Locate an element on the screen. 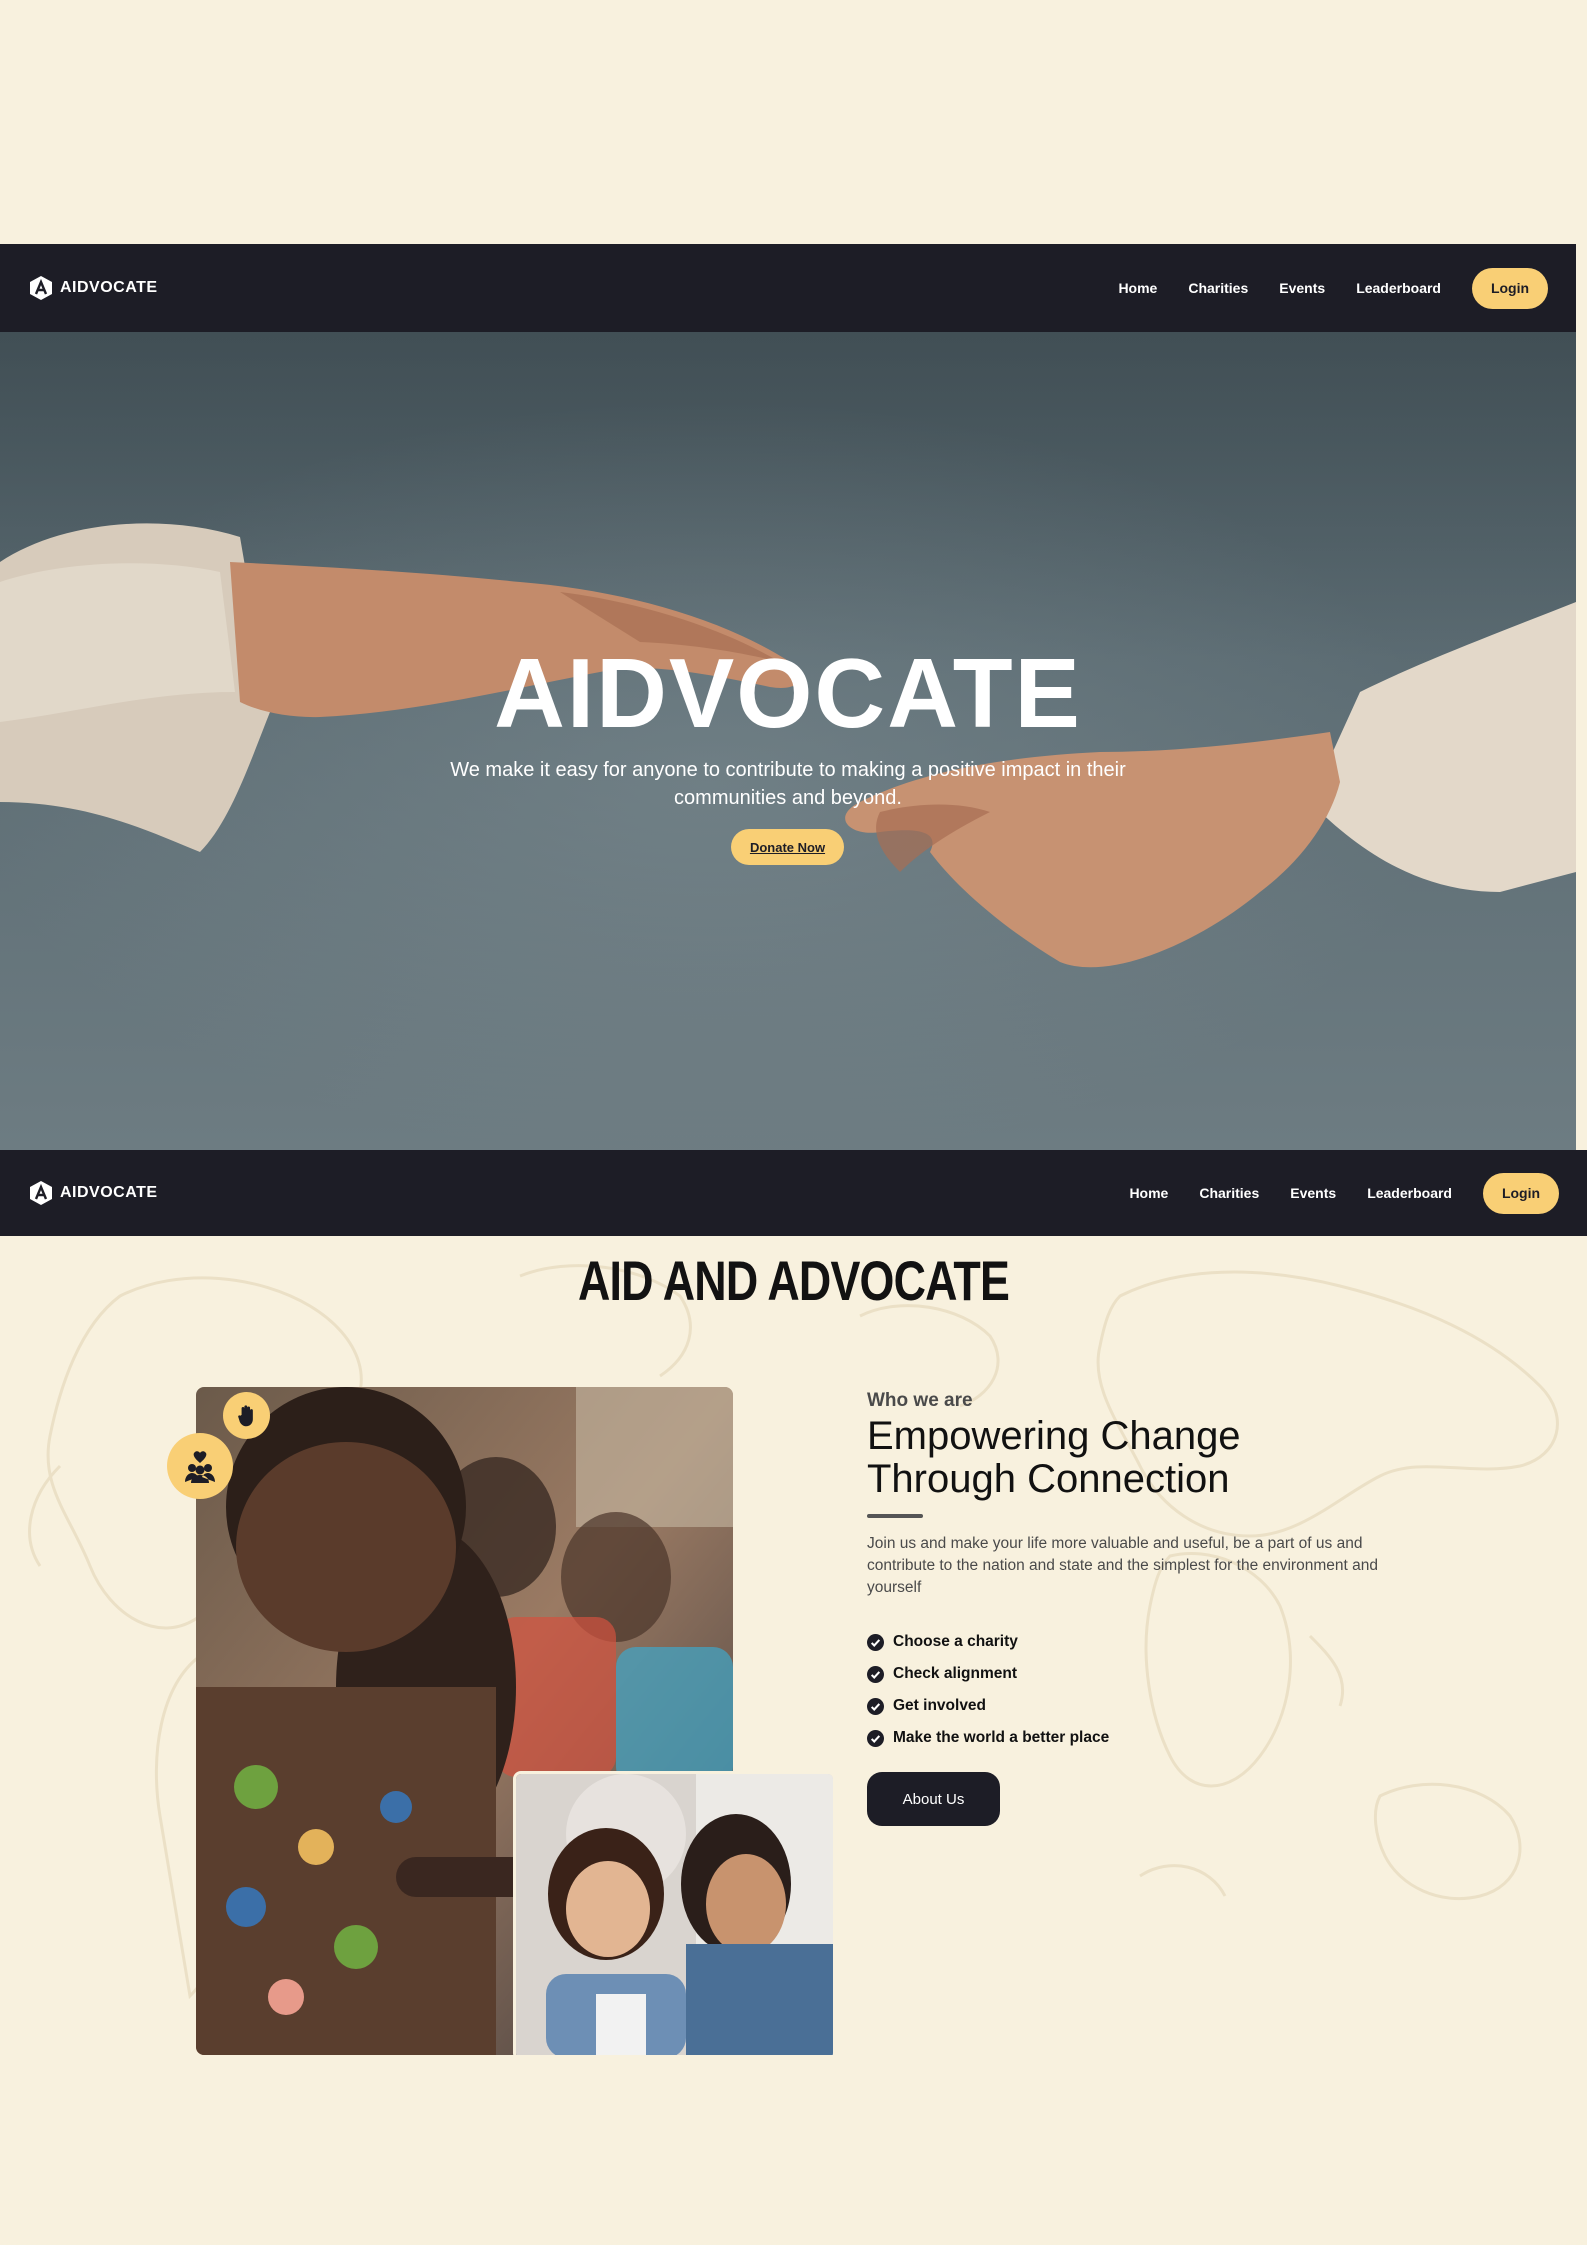 This screenshot has width=1587, height=2245. hero-title: AIDVOCATE is located at coordinates (788, 693).